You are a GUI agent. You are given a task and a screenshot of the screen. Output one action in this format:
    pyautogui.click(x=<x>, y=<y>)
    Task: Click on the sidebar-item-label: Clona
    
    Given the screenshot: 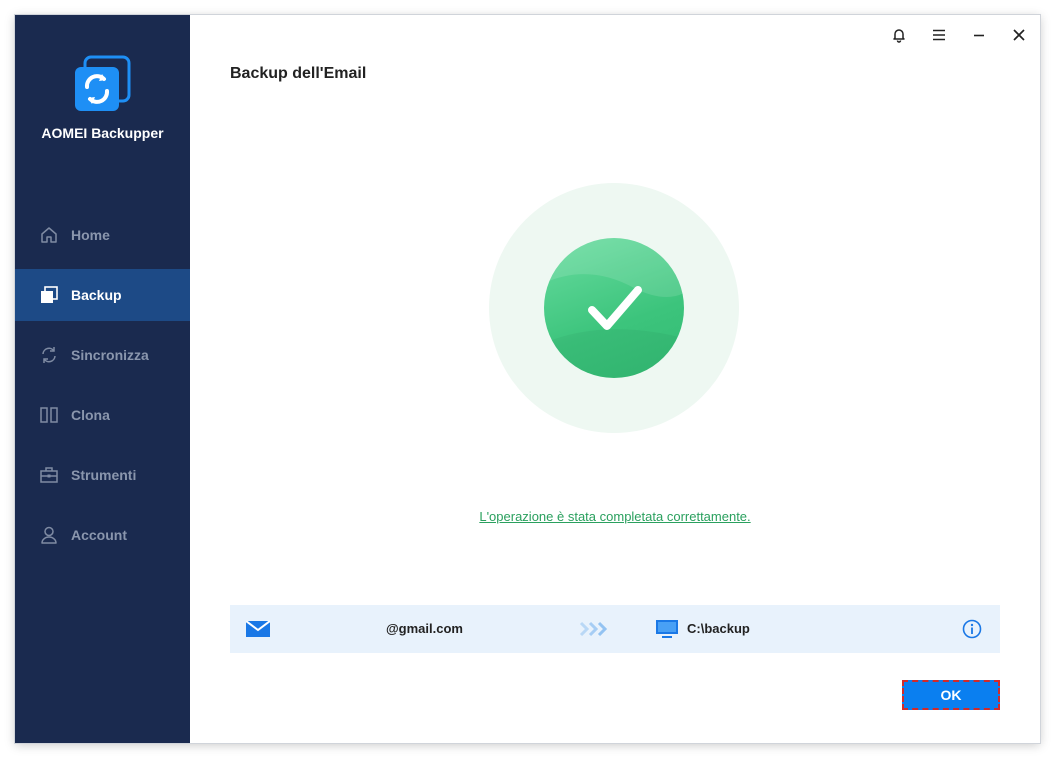 What is the action you would take?
    pyautogui.click(x=90, y=415)
    